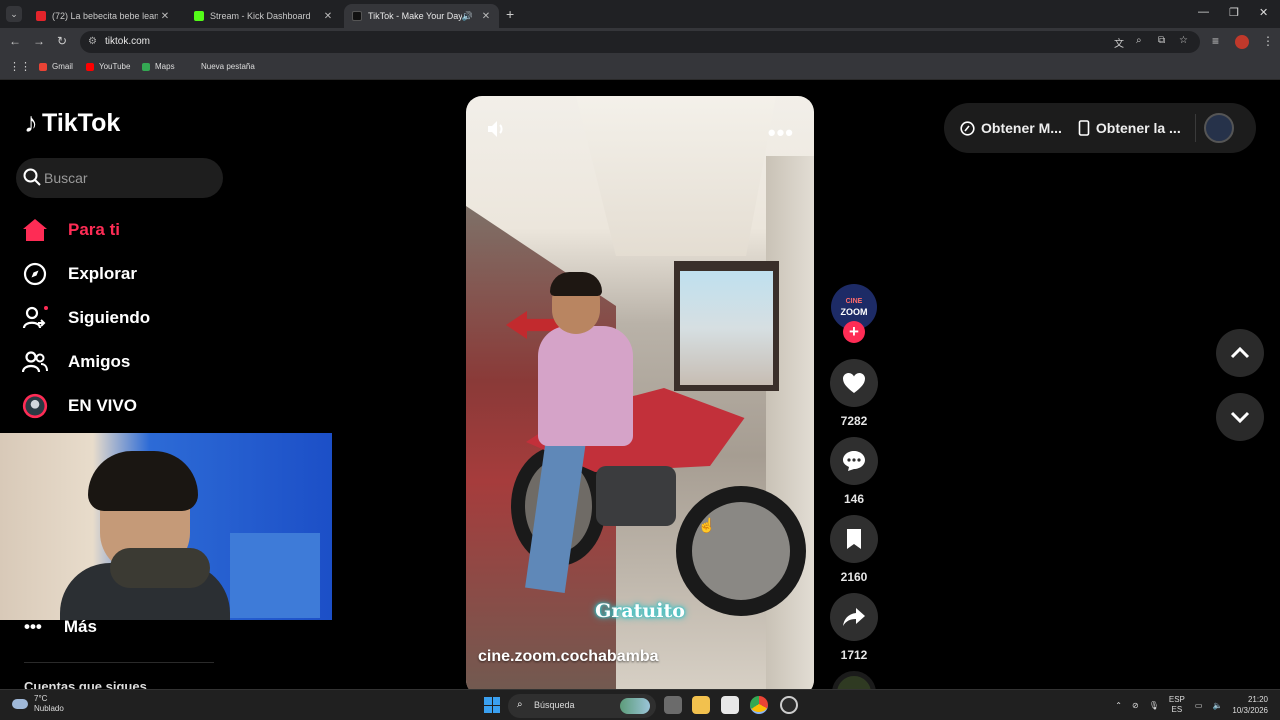 This screenshot has height=720, width=1280. What do you see at coordinates (759, 705) in the screenshot?
I see `chrome-icon` at bounding box center [759, 705].